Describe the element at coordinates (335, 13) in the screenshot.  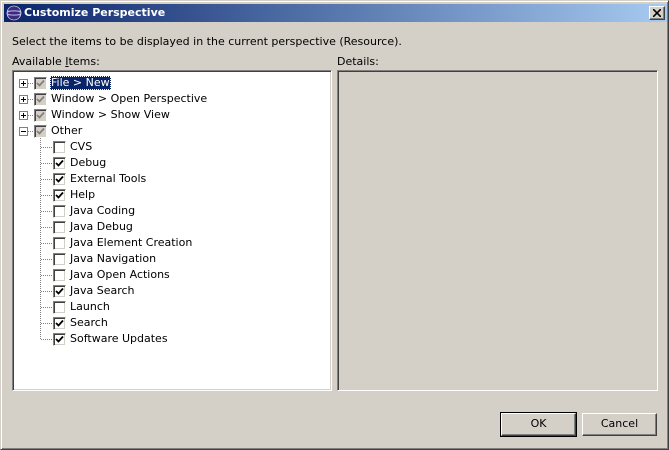
I see `title-bar: Customize Perspective` at that location.